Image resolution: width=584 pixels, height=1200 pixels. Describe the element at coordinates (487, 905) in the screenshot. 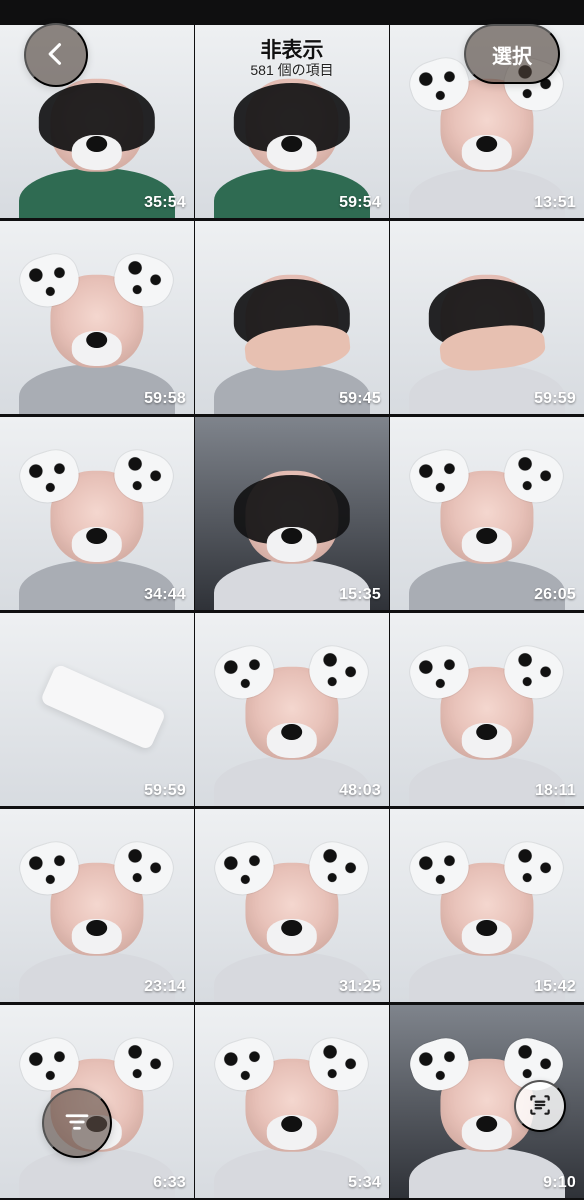

I see `video-thumbnail: 15:42` at that location.